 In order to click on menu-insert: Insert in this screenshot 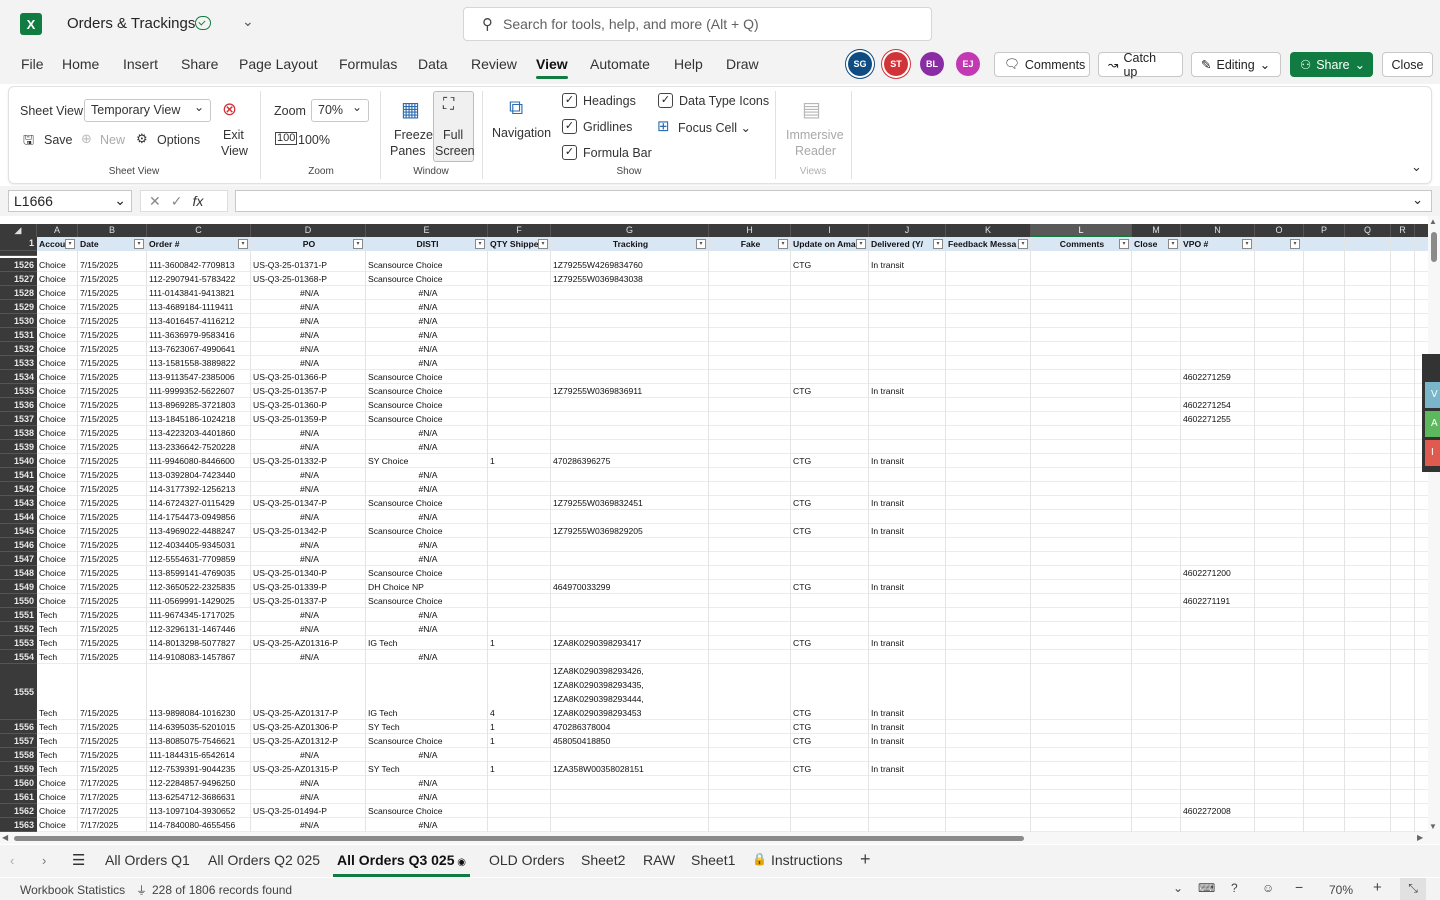, I will do `click(140, 64)`.